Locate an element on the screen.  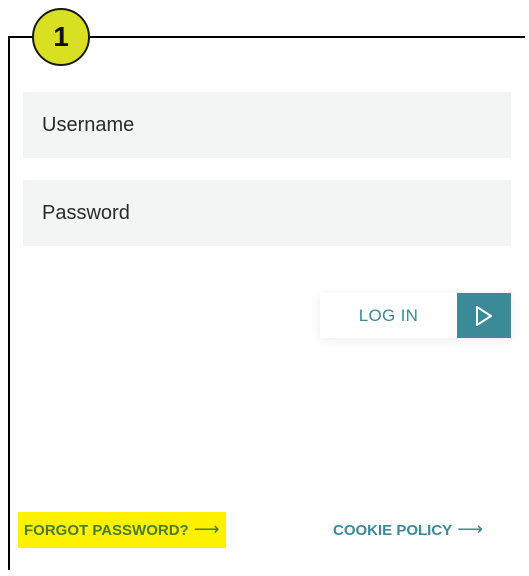
step-number-badge: 1 is located at coordinates (61, 37).